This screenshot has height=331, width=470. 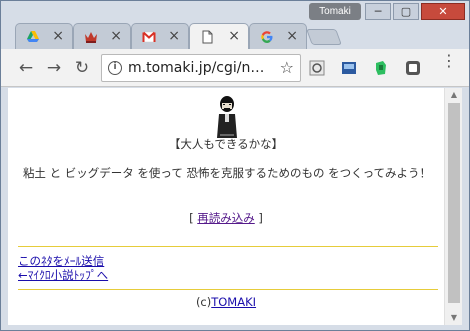 I want to click on reload-link: 再読み込み, so click(x=226, y=218).